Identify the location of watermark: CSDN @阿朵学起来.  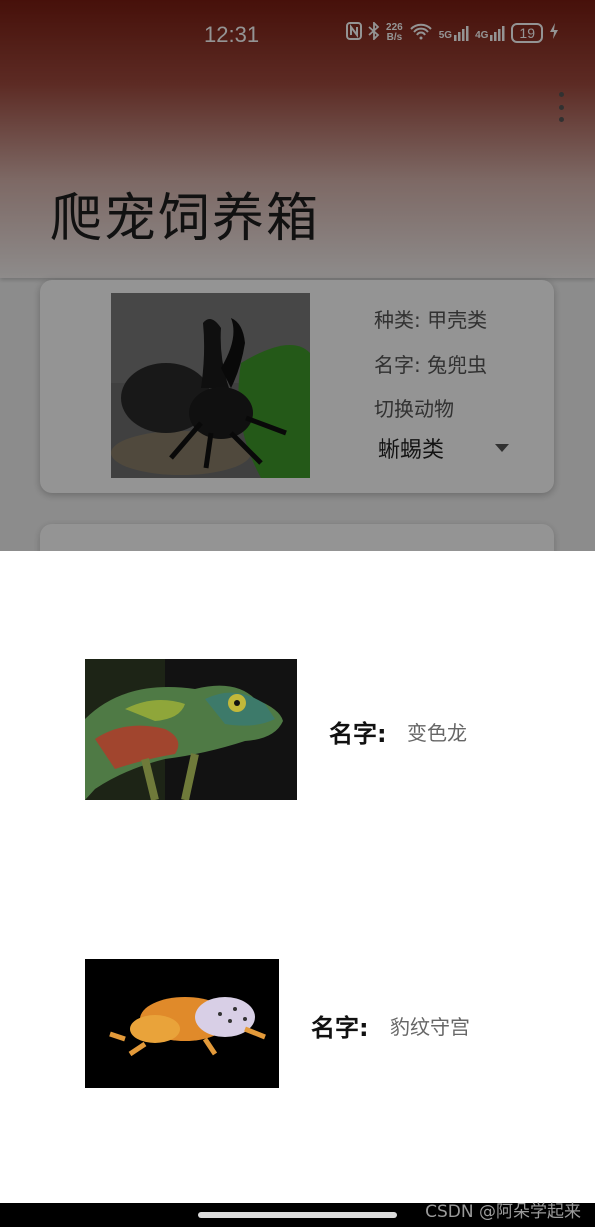
(503, 1212).